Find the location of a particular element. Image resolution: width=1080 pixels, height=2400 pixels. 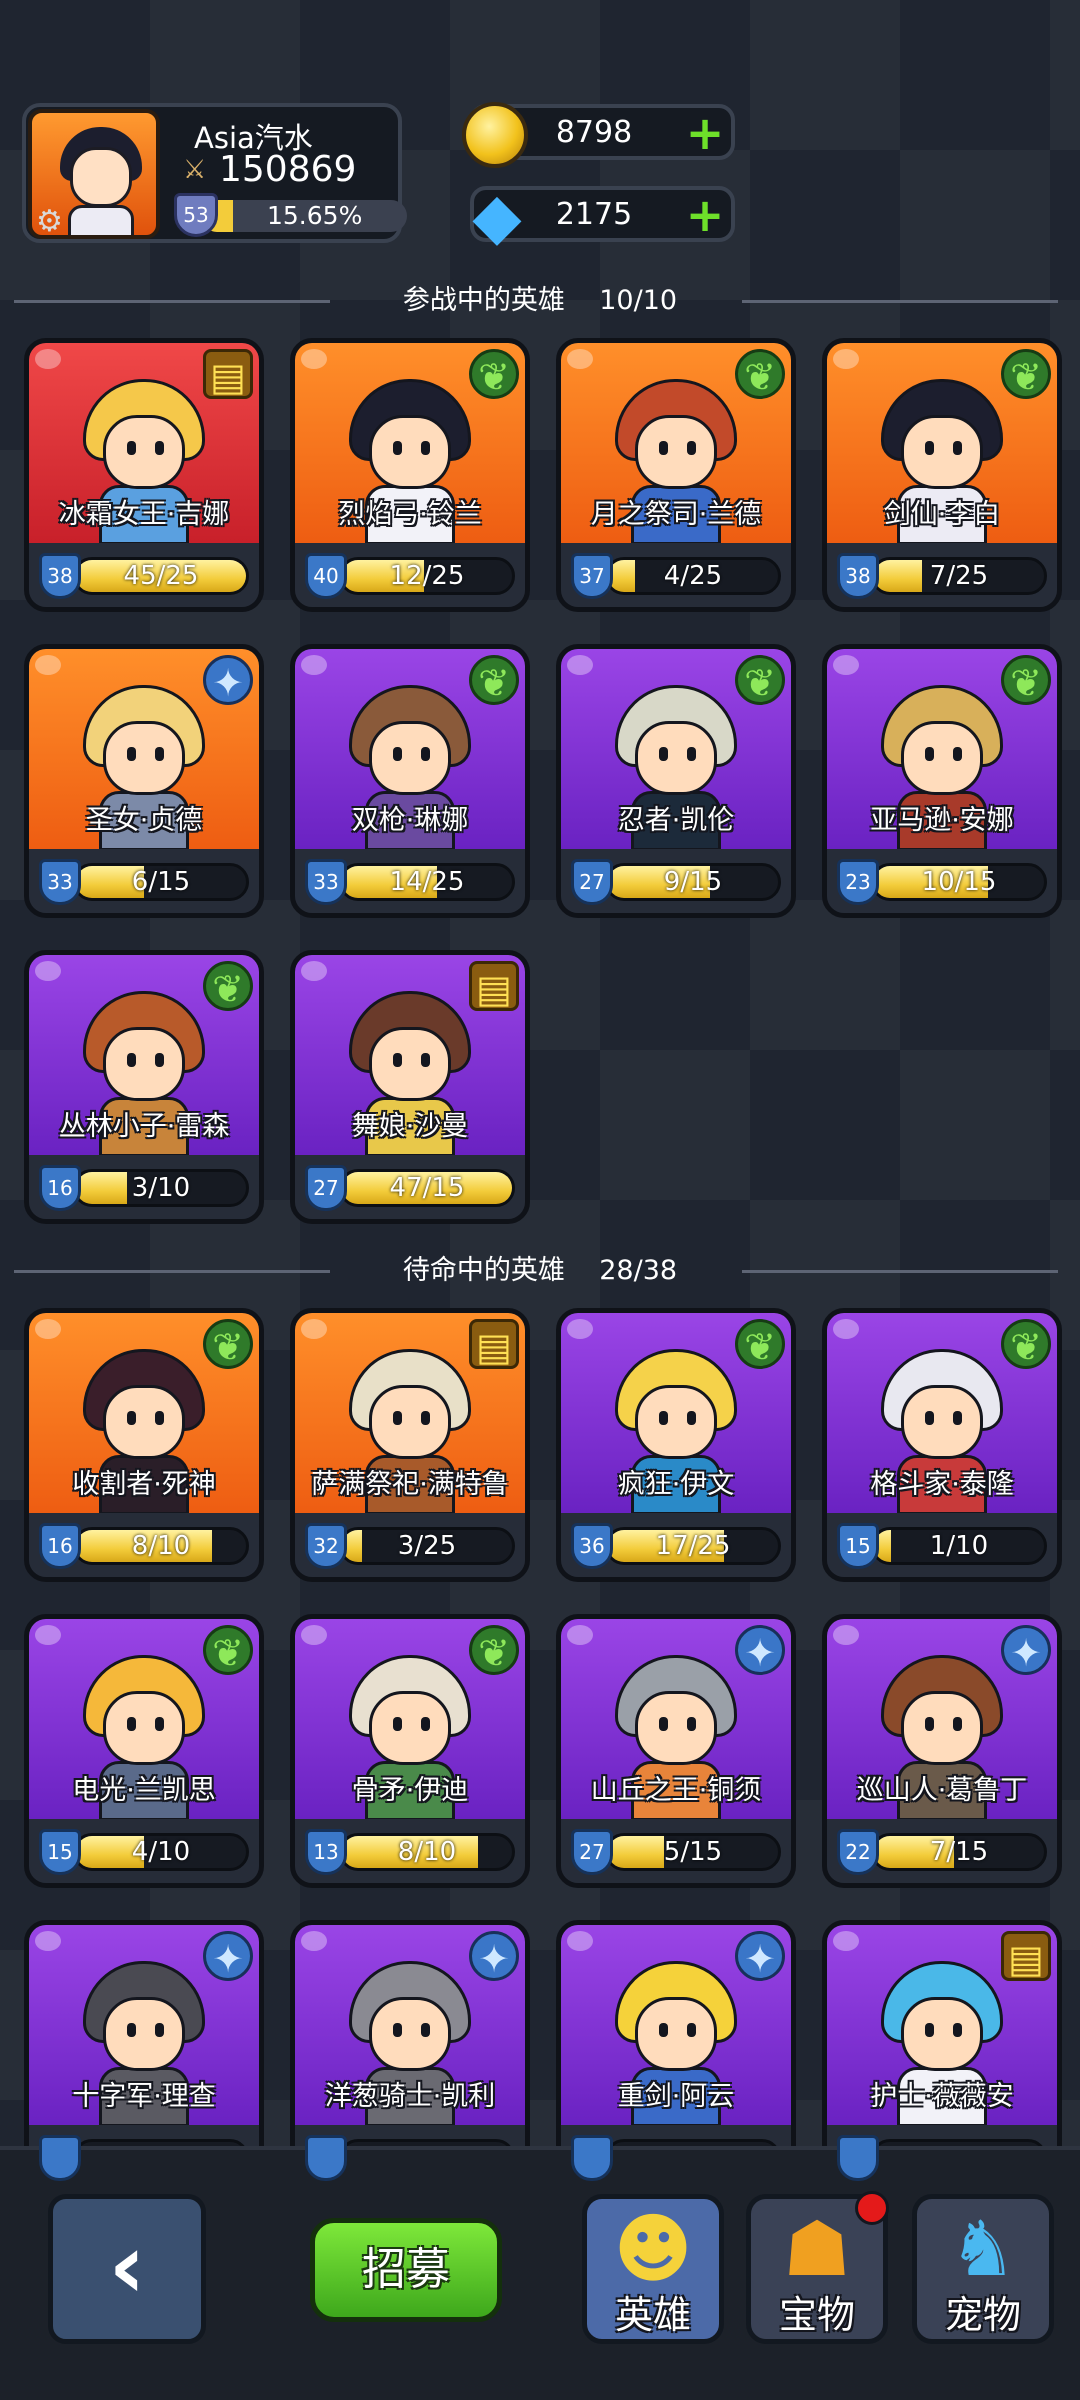

hero-card: ❦ 亚马逊·安娜 23 10/15 is located at coordinates (942, 781).